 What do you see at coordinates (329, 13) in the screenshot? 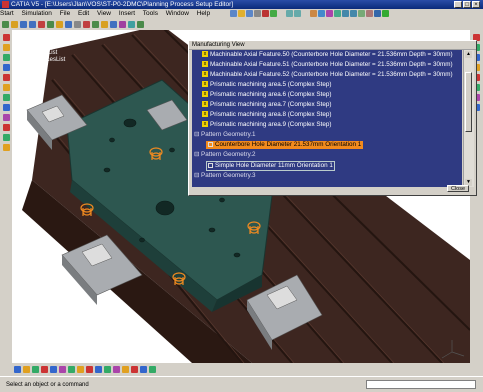
I see `pan-icon` at bounding box center [329, 13].